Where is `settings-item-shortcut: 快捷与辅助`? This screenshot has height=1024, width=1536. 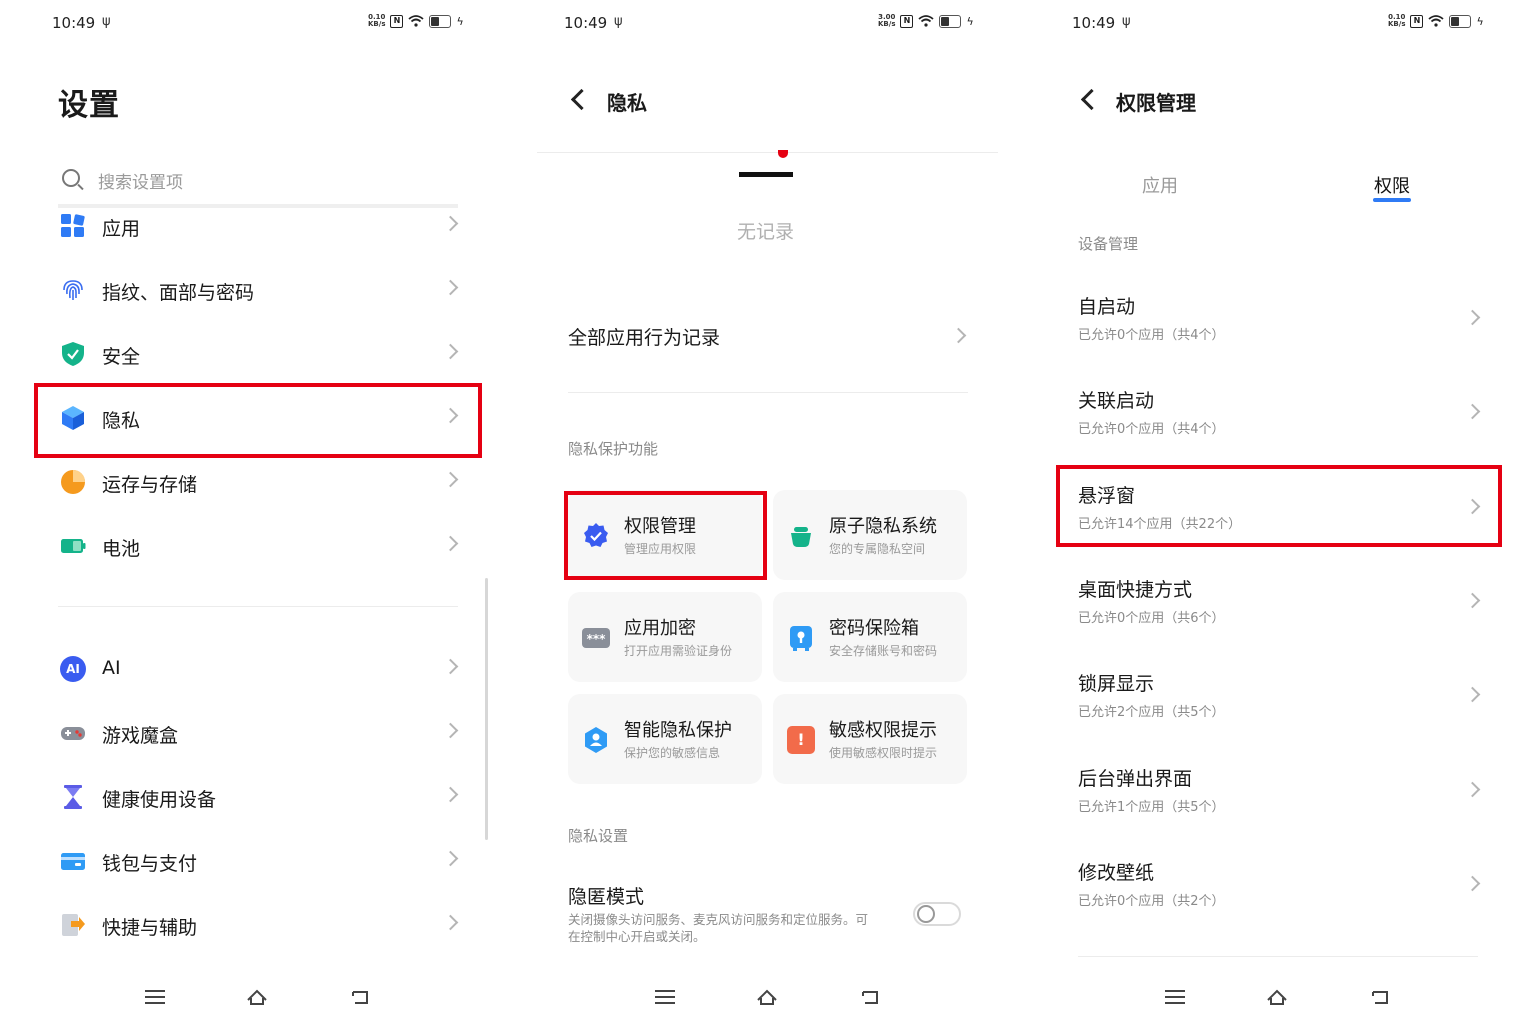
settings-item-shortcut: 快捷与辅助 is located at coordinates (259, 926).